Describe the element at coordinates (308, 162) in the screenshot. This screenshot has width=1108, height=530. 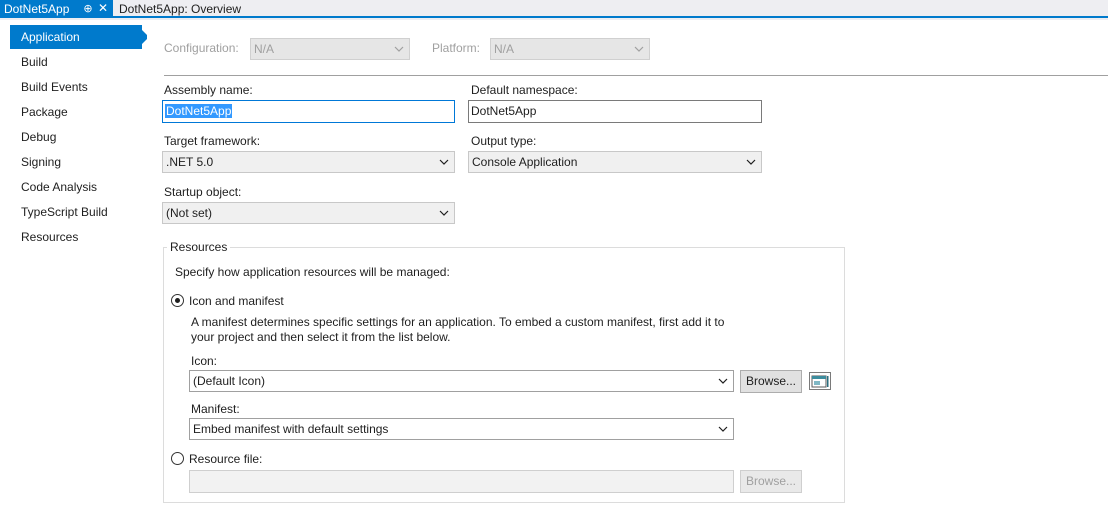
I see `target-framework-dropdown: .NET 5.0` at that location.